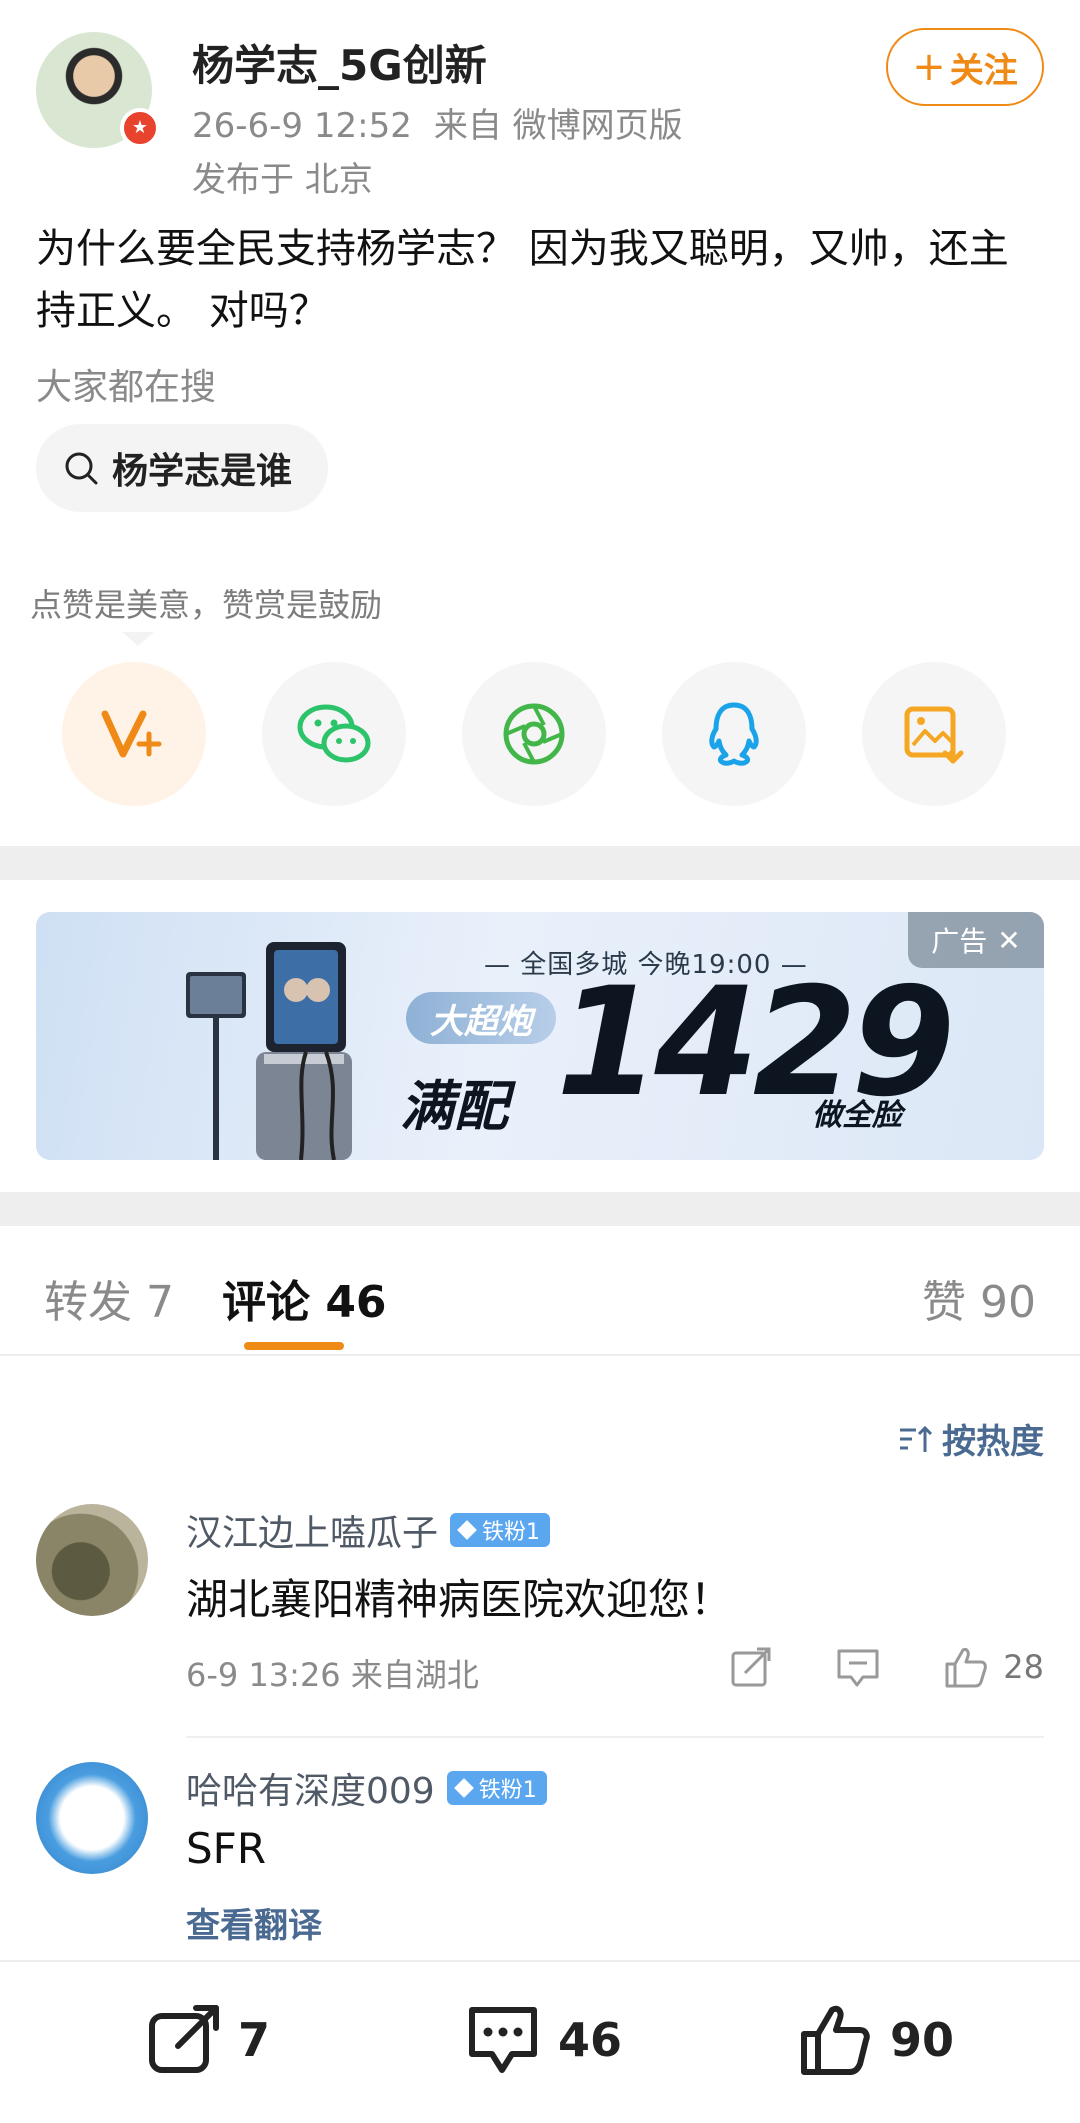  I want to click on close-icon: ✕, so click(1009, 940).